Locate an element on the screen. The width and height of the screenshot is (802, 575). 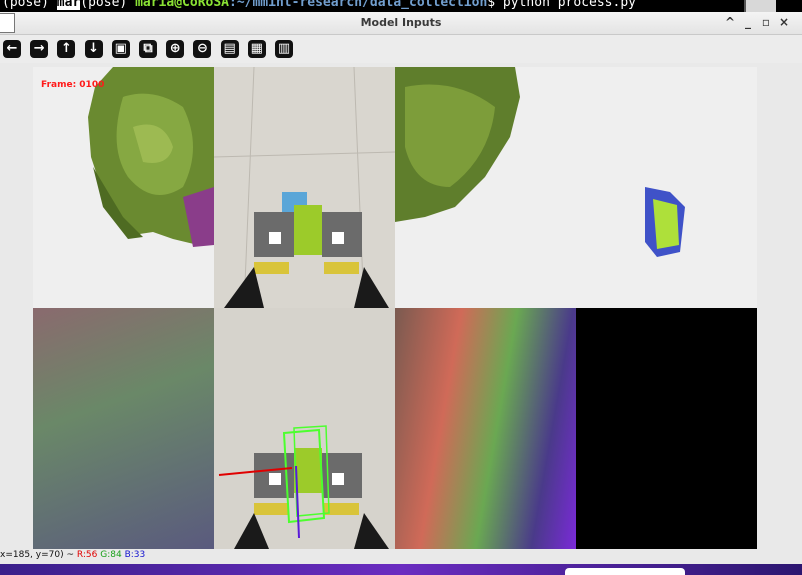
terminal-path: :~/mmint-research/data_collection is located at coordinates (358, 5).